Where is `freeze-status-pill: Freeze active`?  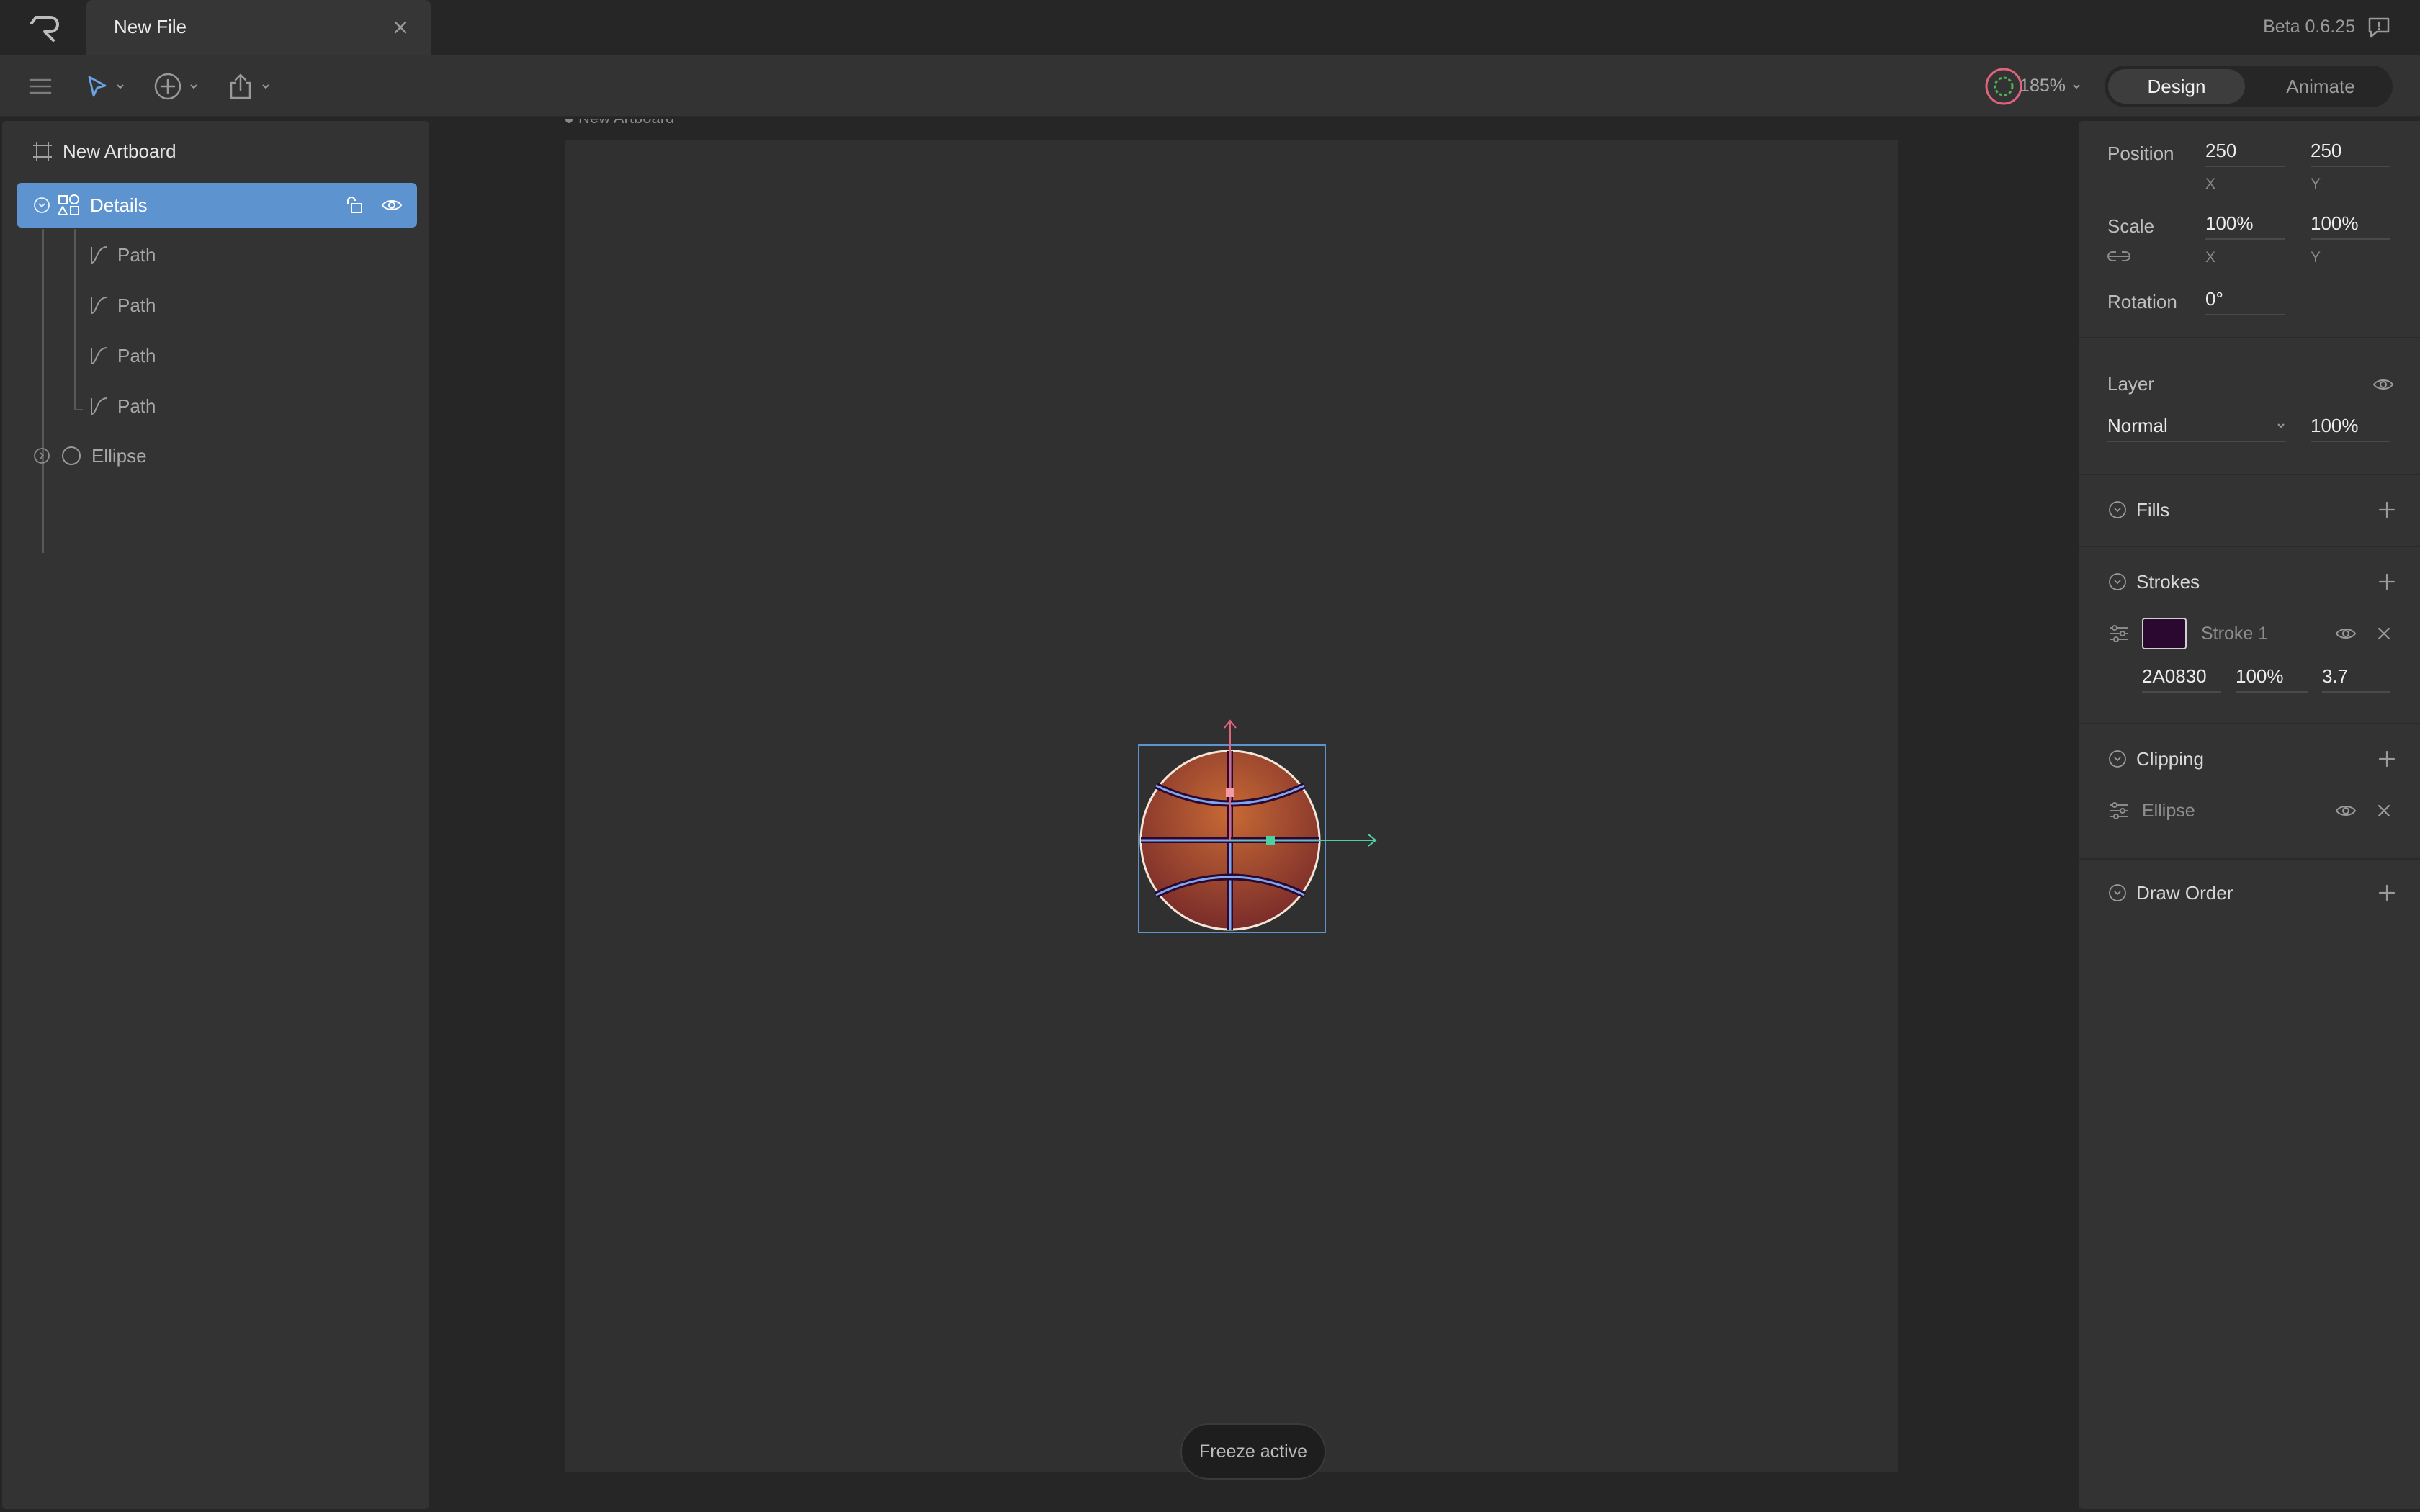 freeze-status-pill: Freeze active is located at coordinates (1253, 1451).